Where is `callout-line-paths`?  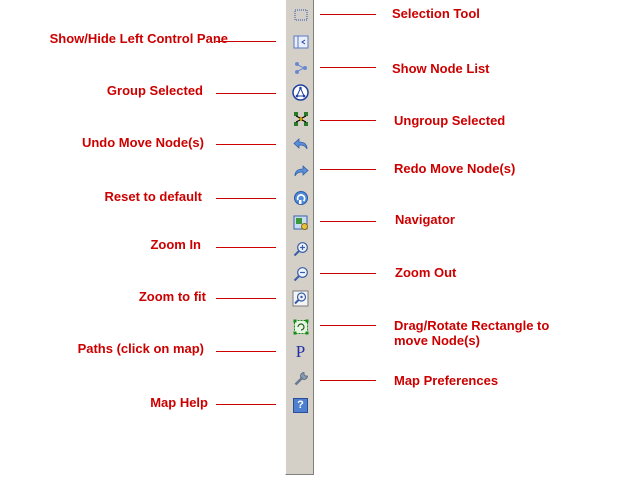
callout-line-paths is located at coordinates (246, 351).